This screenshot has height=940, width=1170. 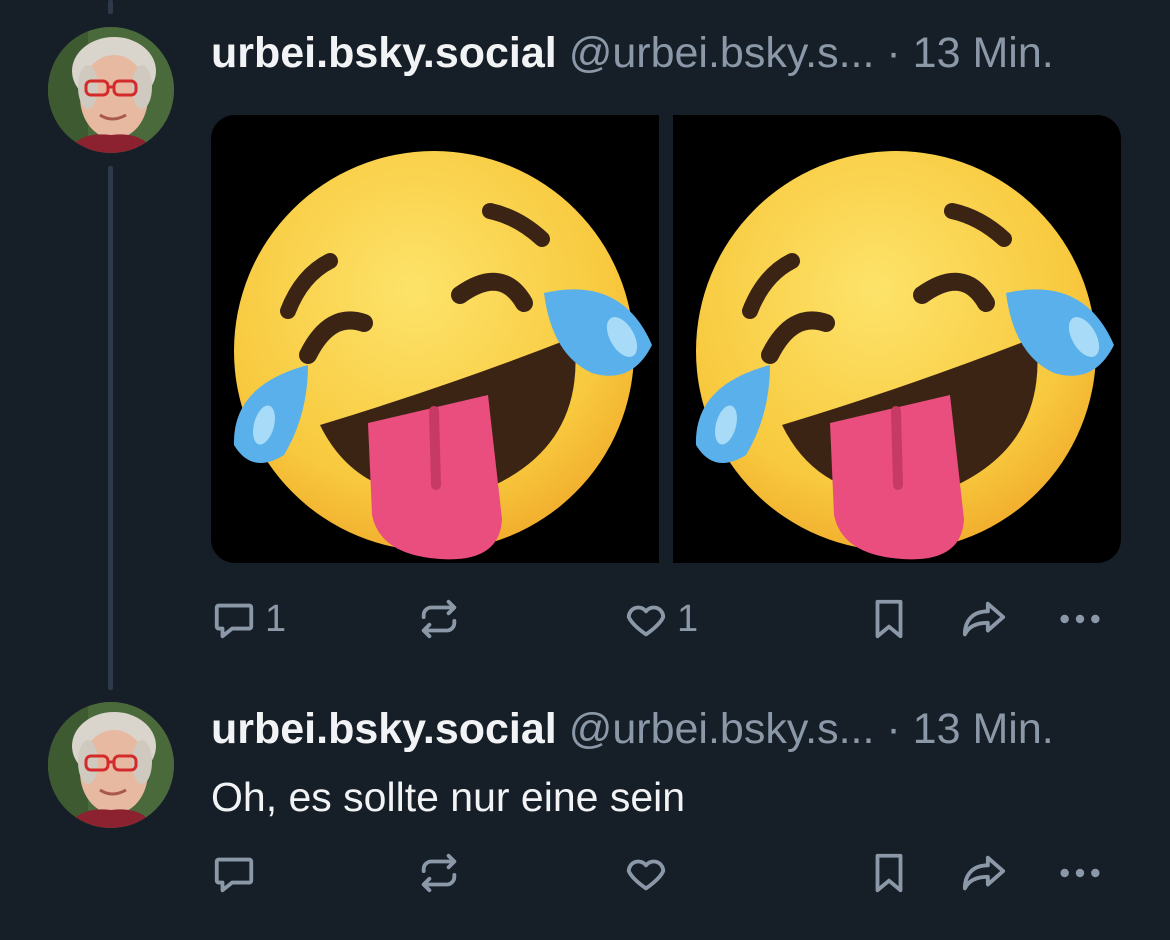 I want to click on reply-button, so click(x=238, y=873).